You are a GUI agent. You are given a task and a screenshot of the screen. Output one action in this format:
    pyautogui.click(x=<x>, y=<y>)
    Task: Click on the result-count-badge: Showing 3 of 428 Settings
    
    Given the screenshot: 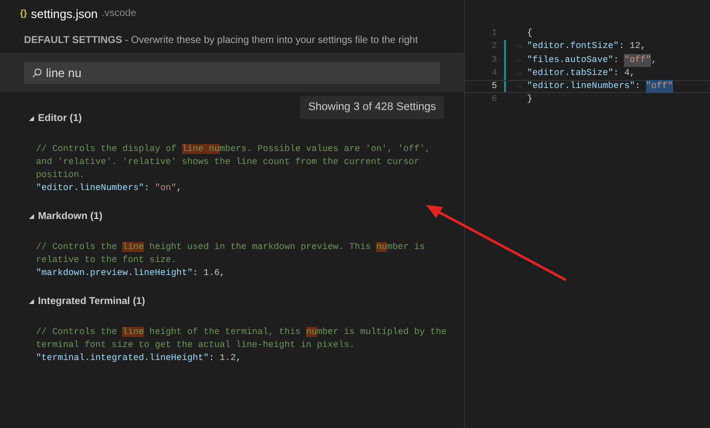 What is the action you would take?
    pyautogui.click(x=372, y=107)
    